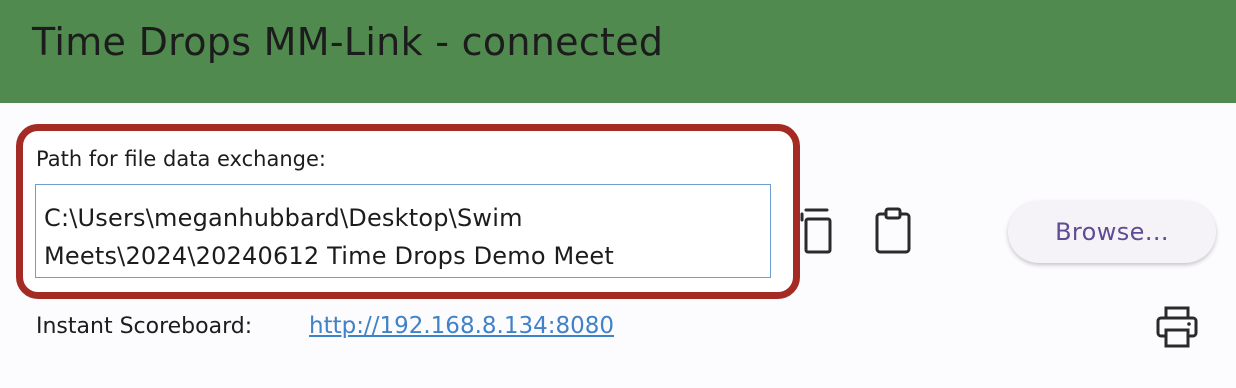 Image resolution: width=1236 pixels, height=388 pixels. What do you see at coordinates (461, 326) in the screenshot?
I see `scoreboard-url-link: http://192.168.8.134:8080` at bounding box center [461, 326].